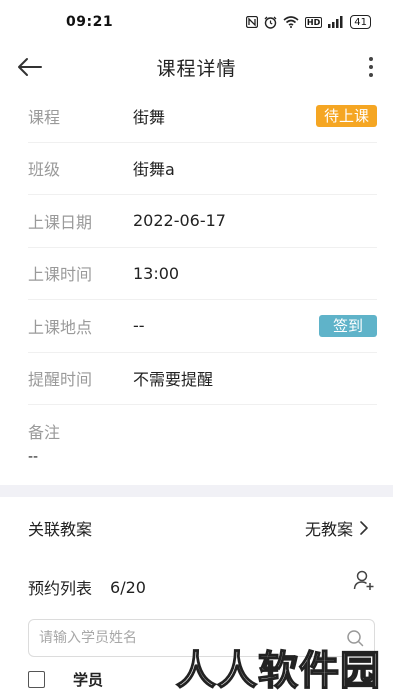  I want to click on nav-bar: 课程详情, so click(196, 67).